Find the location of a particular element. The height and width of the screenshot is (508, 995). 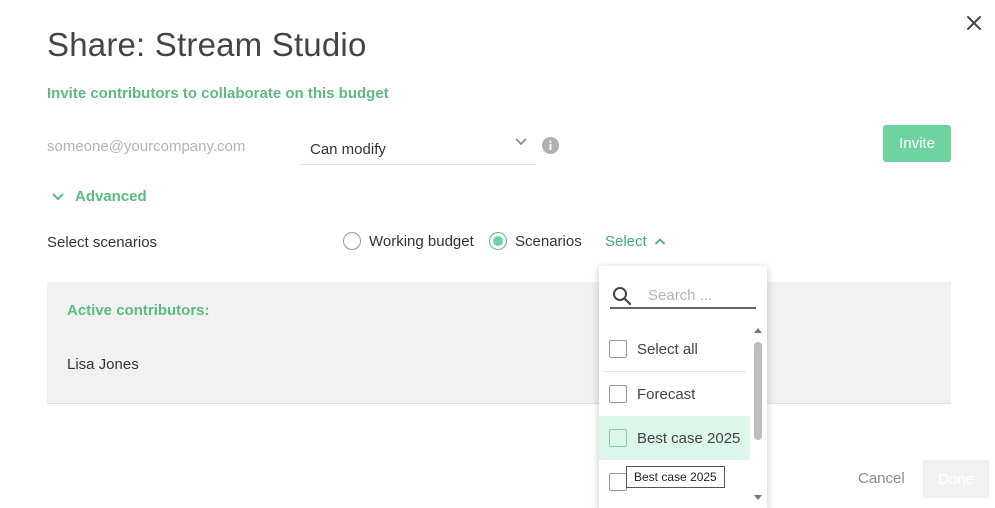

invite-button: Invite is located at coordinates (917, 143).